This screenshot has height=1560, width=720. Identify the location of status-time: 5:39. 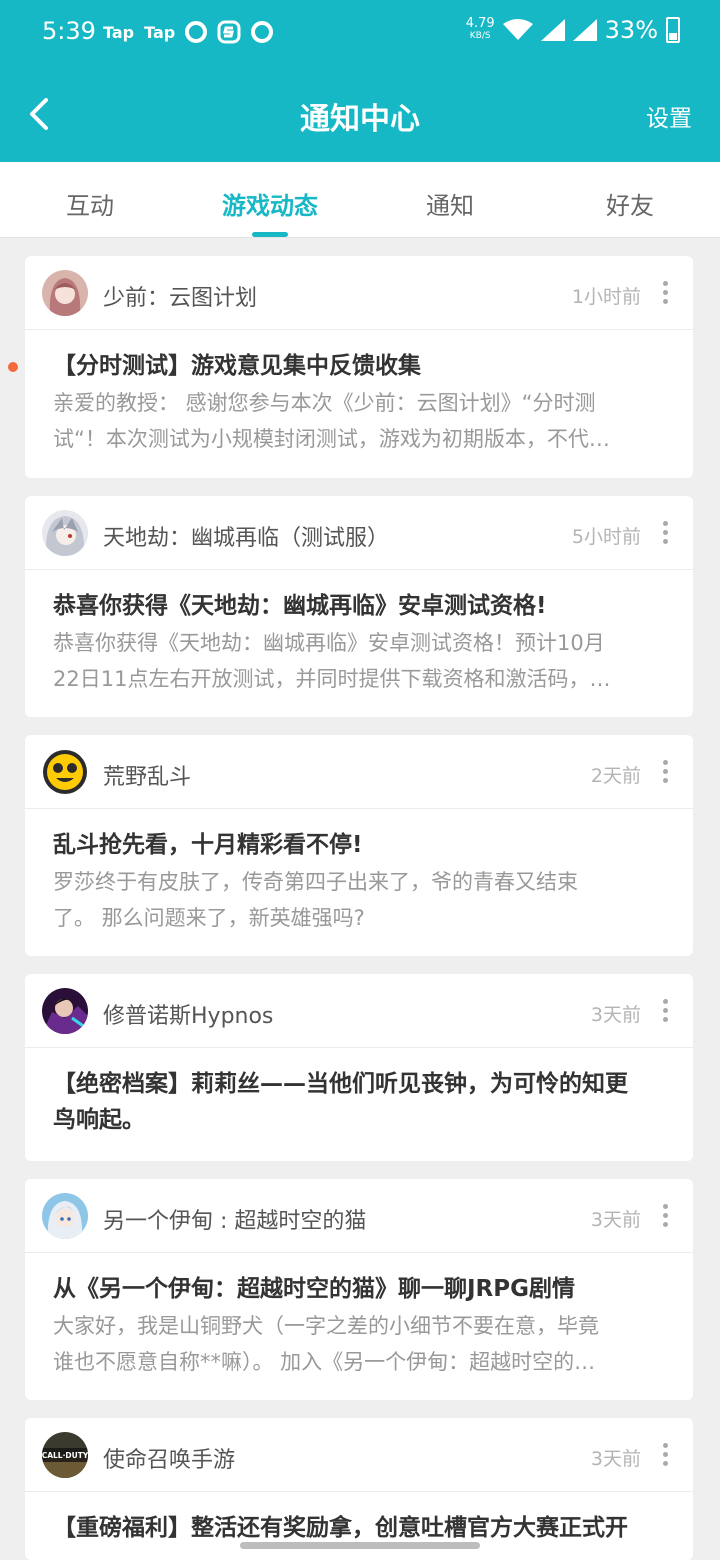
(69, 31).